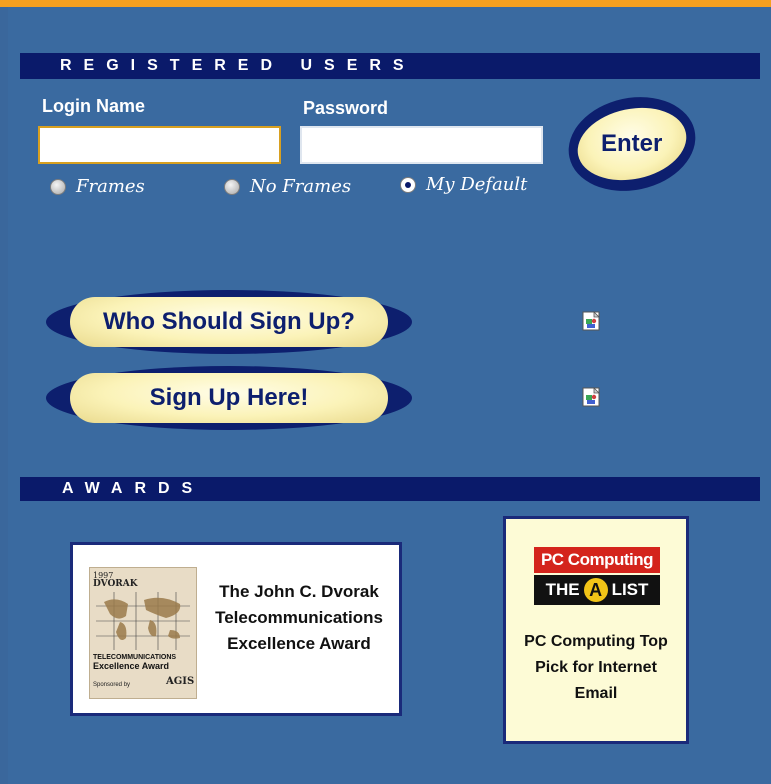 This screenshot has height=784, width=771. I want to click on radio-my-default-dot, so click(408, 184).